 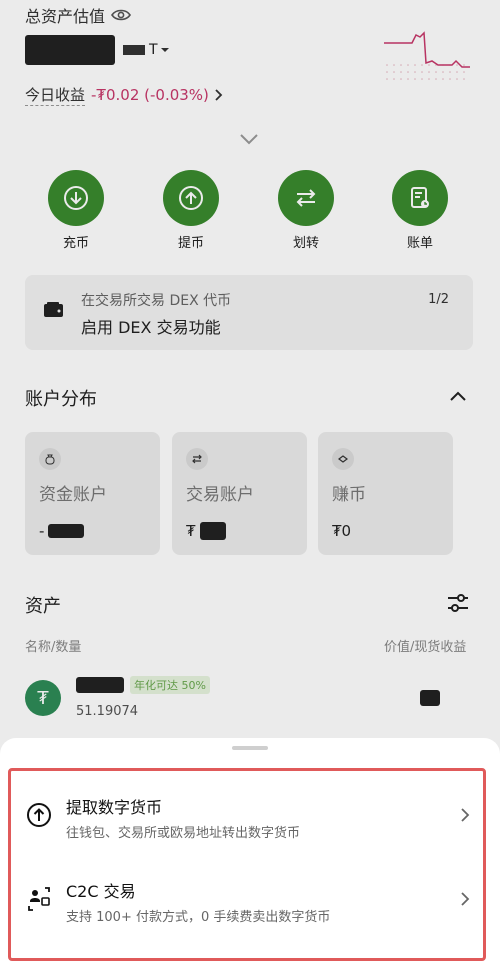 I want to click on c2c-trade-option: C2C 交易 支持 100+ 付款方式，0 手续费卖出数字货币, so click(x=247, y=902).